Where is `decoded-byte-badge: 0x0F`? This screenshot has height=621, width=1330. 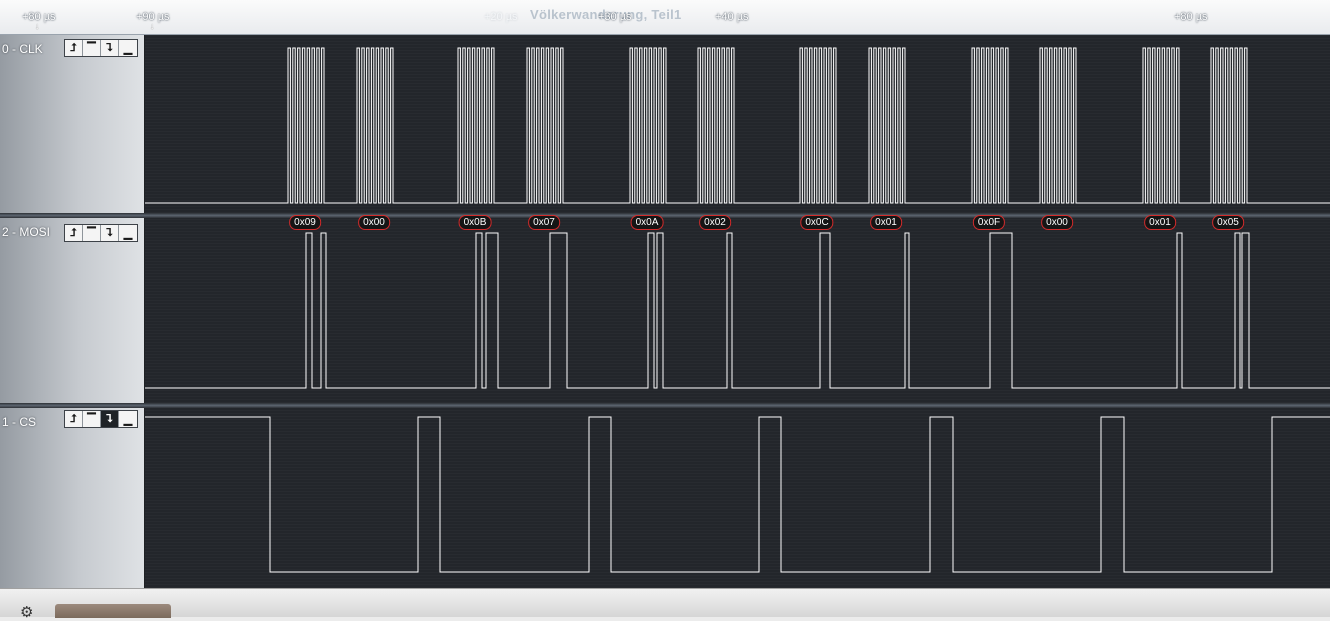 decoded-byte-badge: 0x0F is located at coordinates (989, 222).